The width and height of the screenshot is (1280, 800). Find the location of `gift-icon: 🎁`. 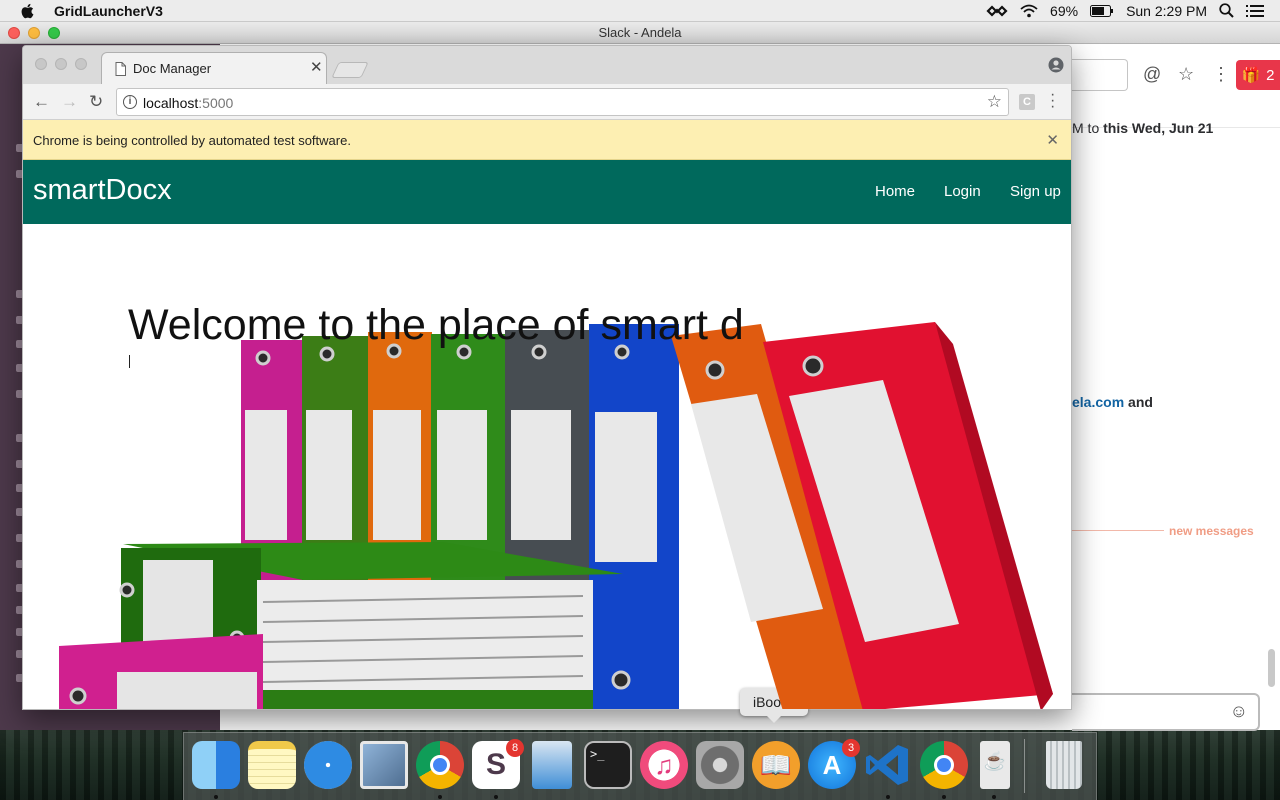

gift-icon: 🎁 is located at coordinates (1251, 75).